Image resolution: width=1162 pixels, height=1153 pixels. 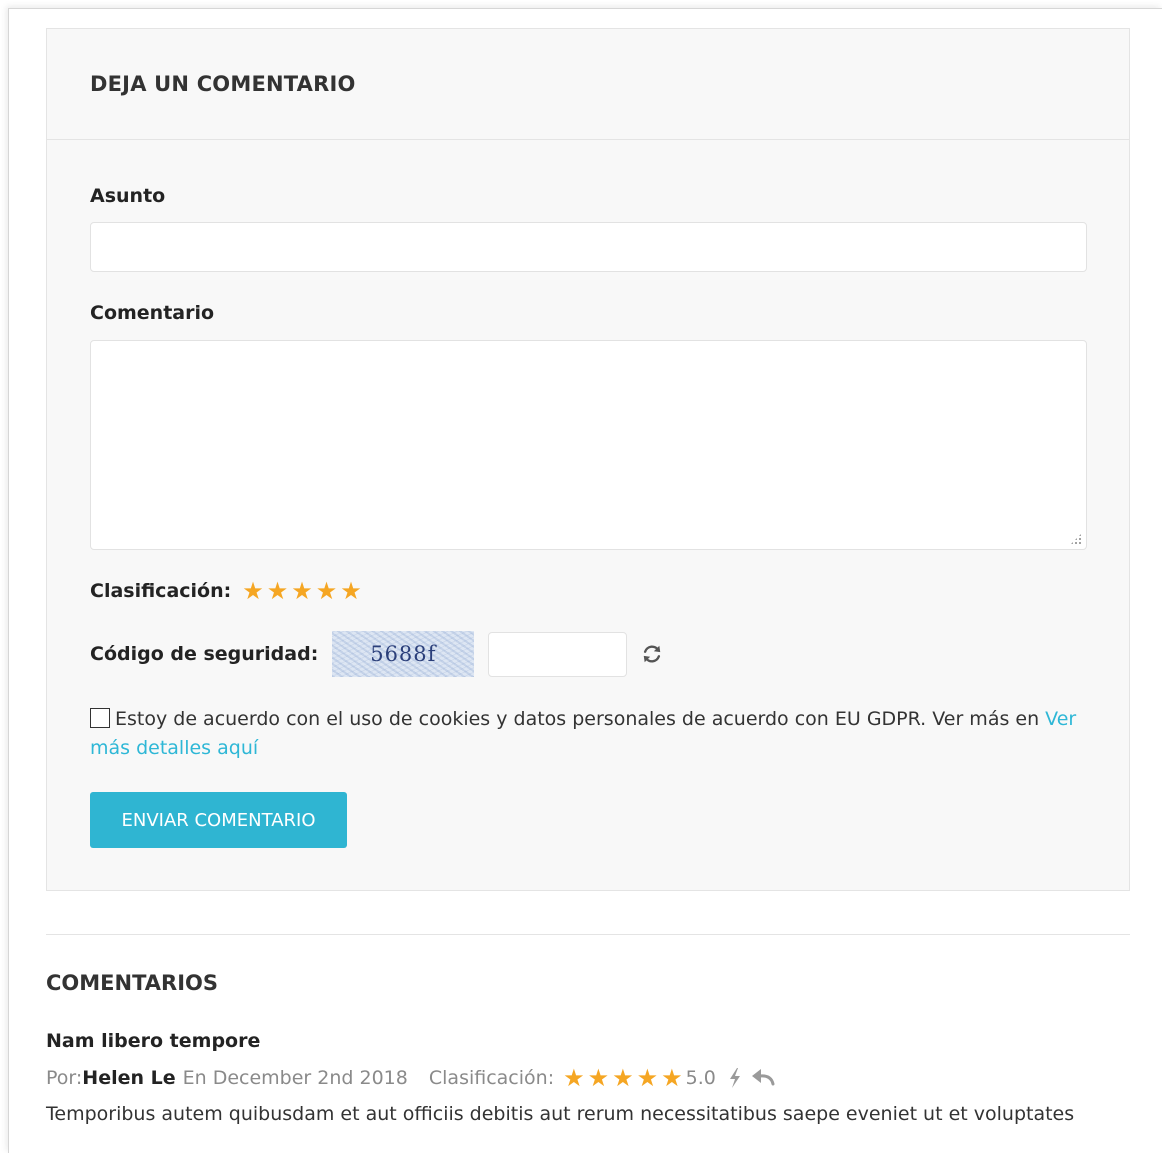 What do you see at coordinates (153, 1041) in the screenshot?
I see `comment-subject: Nam libero tempore` at bounding box center [153, 1041].